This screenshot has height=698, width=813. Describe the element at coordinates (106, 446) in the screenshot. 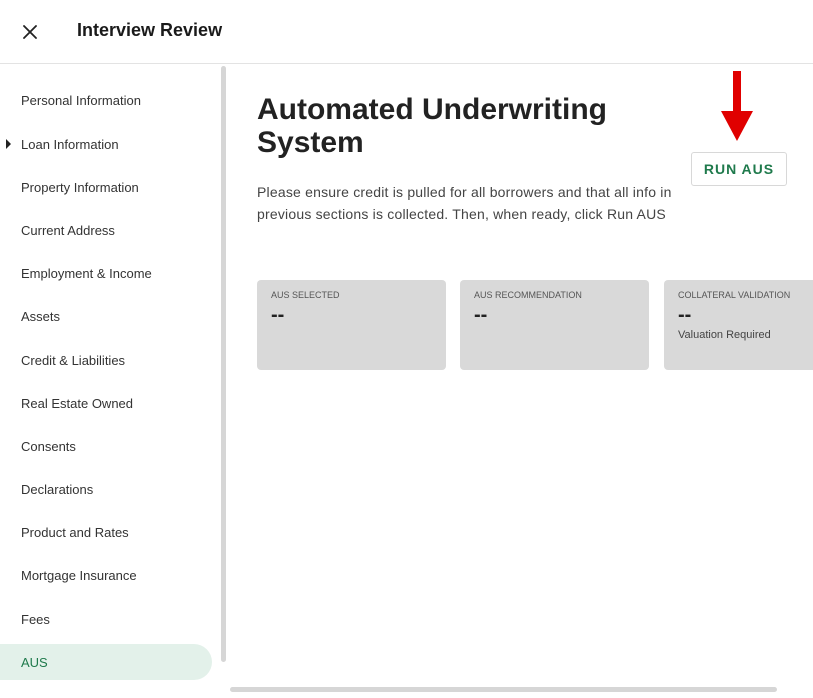

I see `sidebar-item-consents: Consents` at that location.